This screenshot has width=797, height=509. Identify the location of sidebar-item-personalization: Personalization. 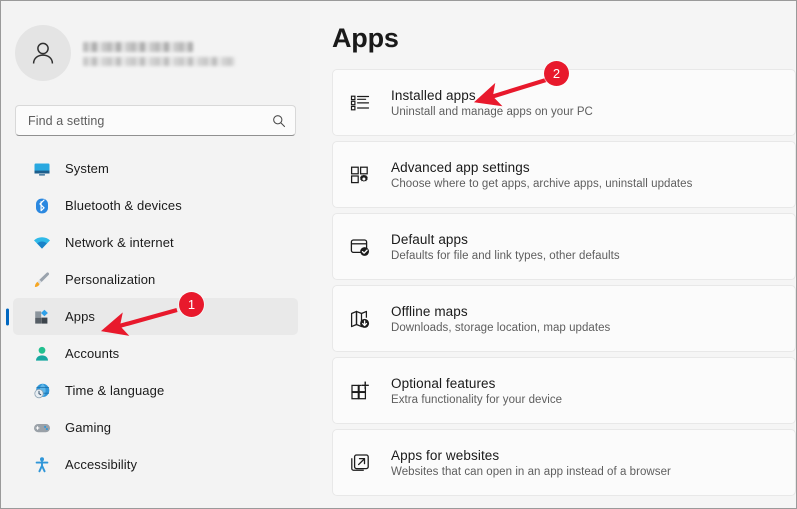
(155, 279).